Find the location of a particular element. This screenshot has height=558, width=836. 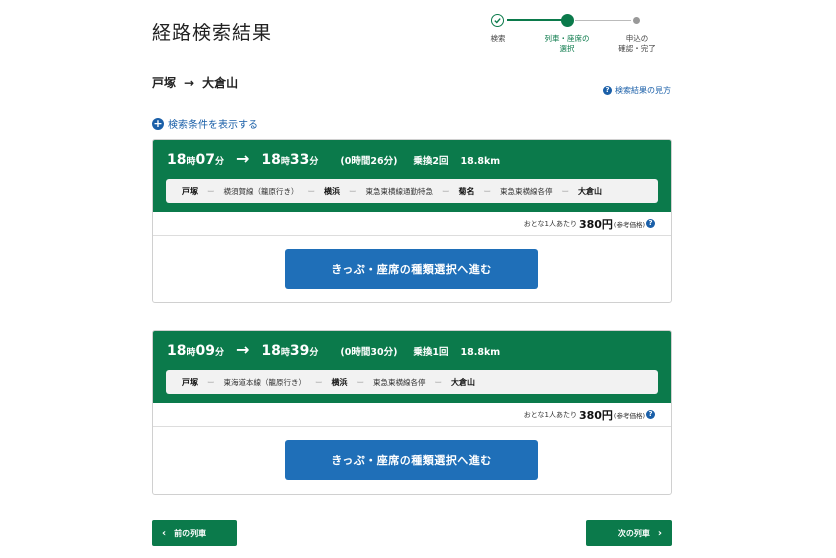

segment-line: 横須賀線（籠原行き） is located at coordinates (261, 191).